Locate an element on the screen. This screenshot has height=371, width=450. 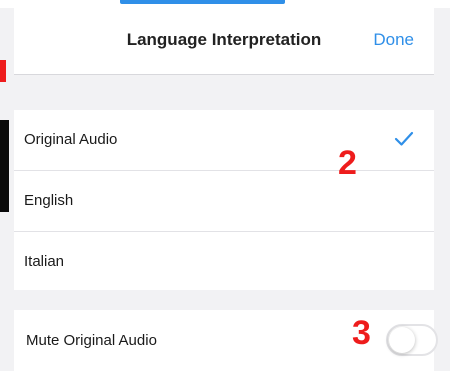
list-item-label: Original Audio is located at coordinates (71, 139).